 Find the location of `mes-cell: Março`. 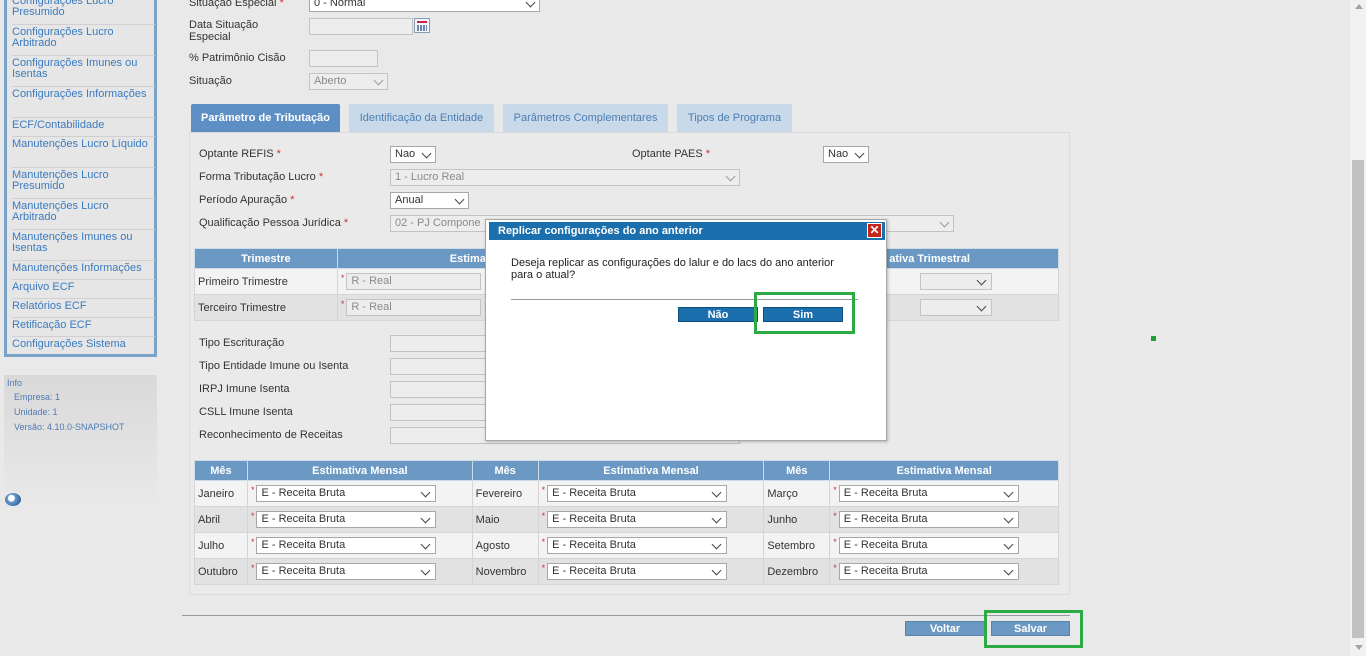

mes-cell: Março is located at coordinates (797, 493).